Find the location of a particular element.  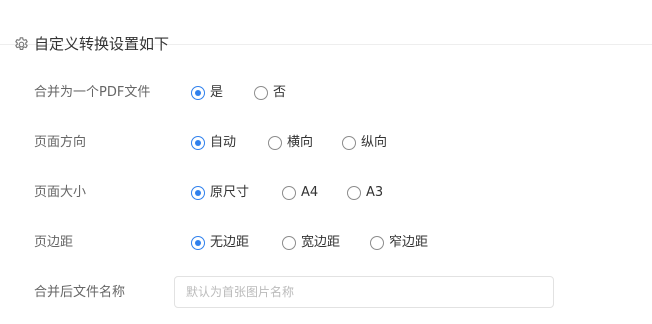

merge-option-yes: 是 is located at coordinates (207, 93).